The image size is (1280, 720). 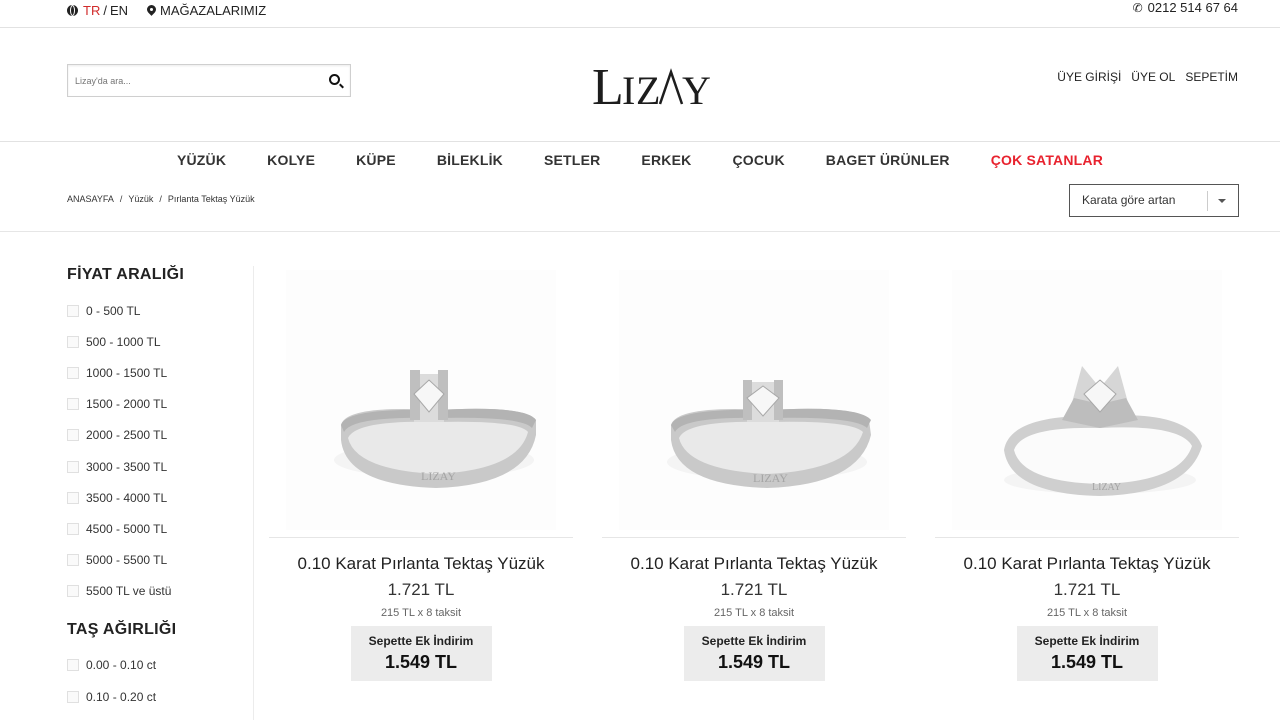 What do you see at coordinates (640, 231) in the screenshot?
I see `section-divider` at bounding box center [640, 231].